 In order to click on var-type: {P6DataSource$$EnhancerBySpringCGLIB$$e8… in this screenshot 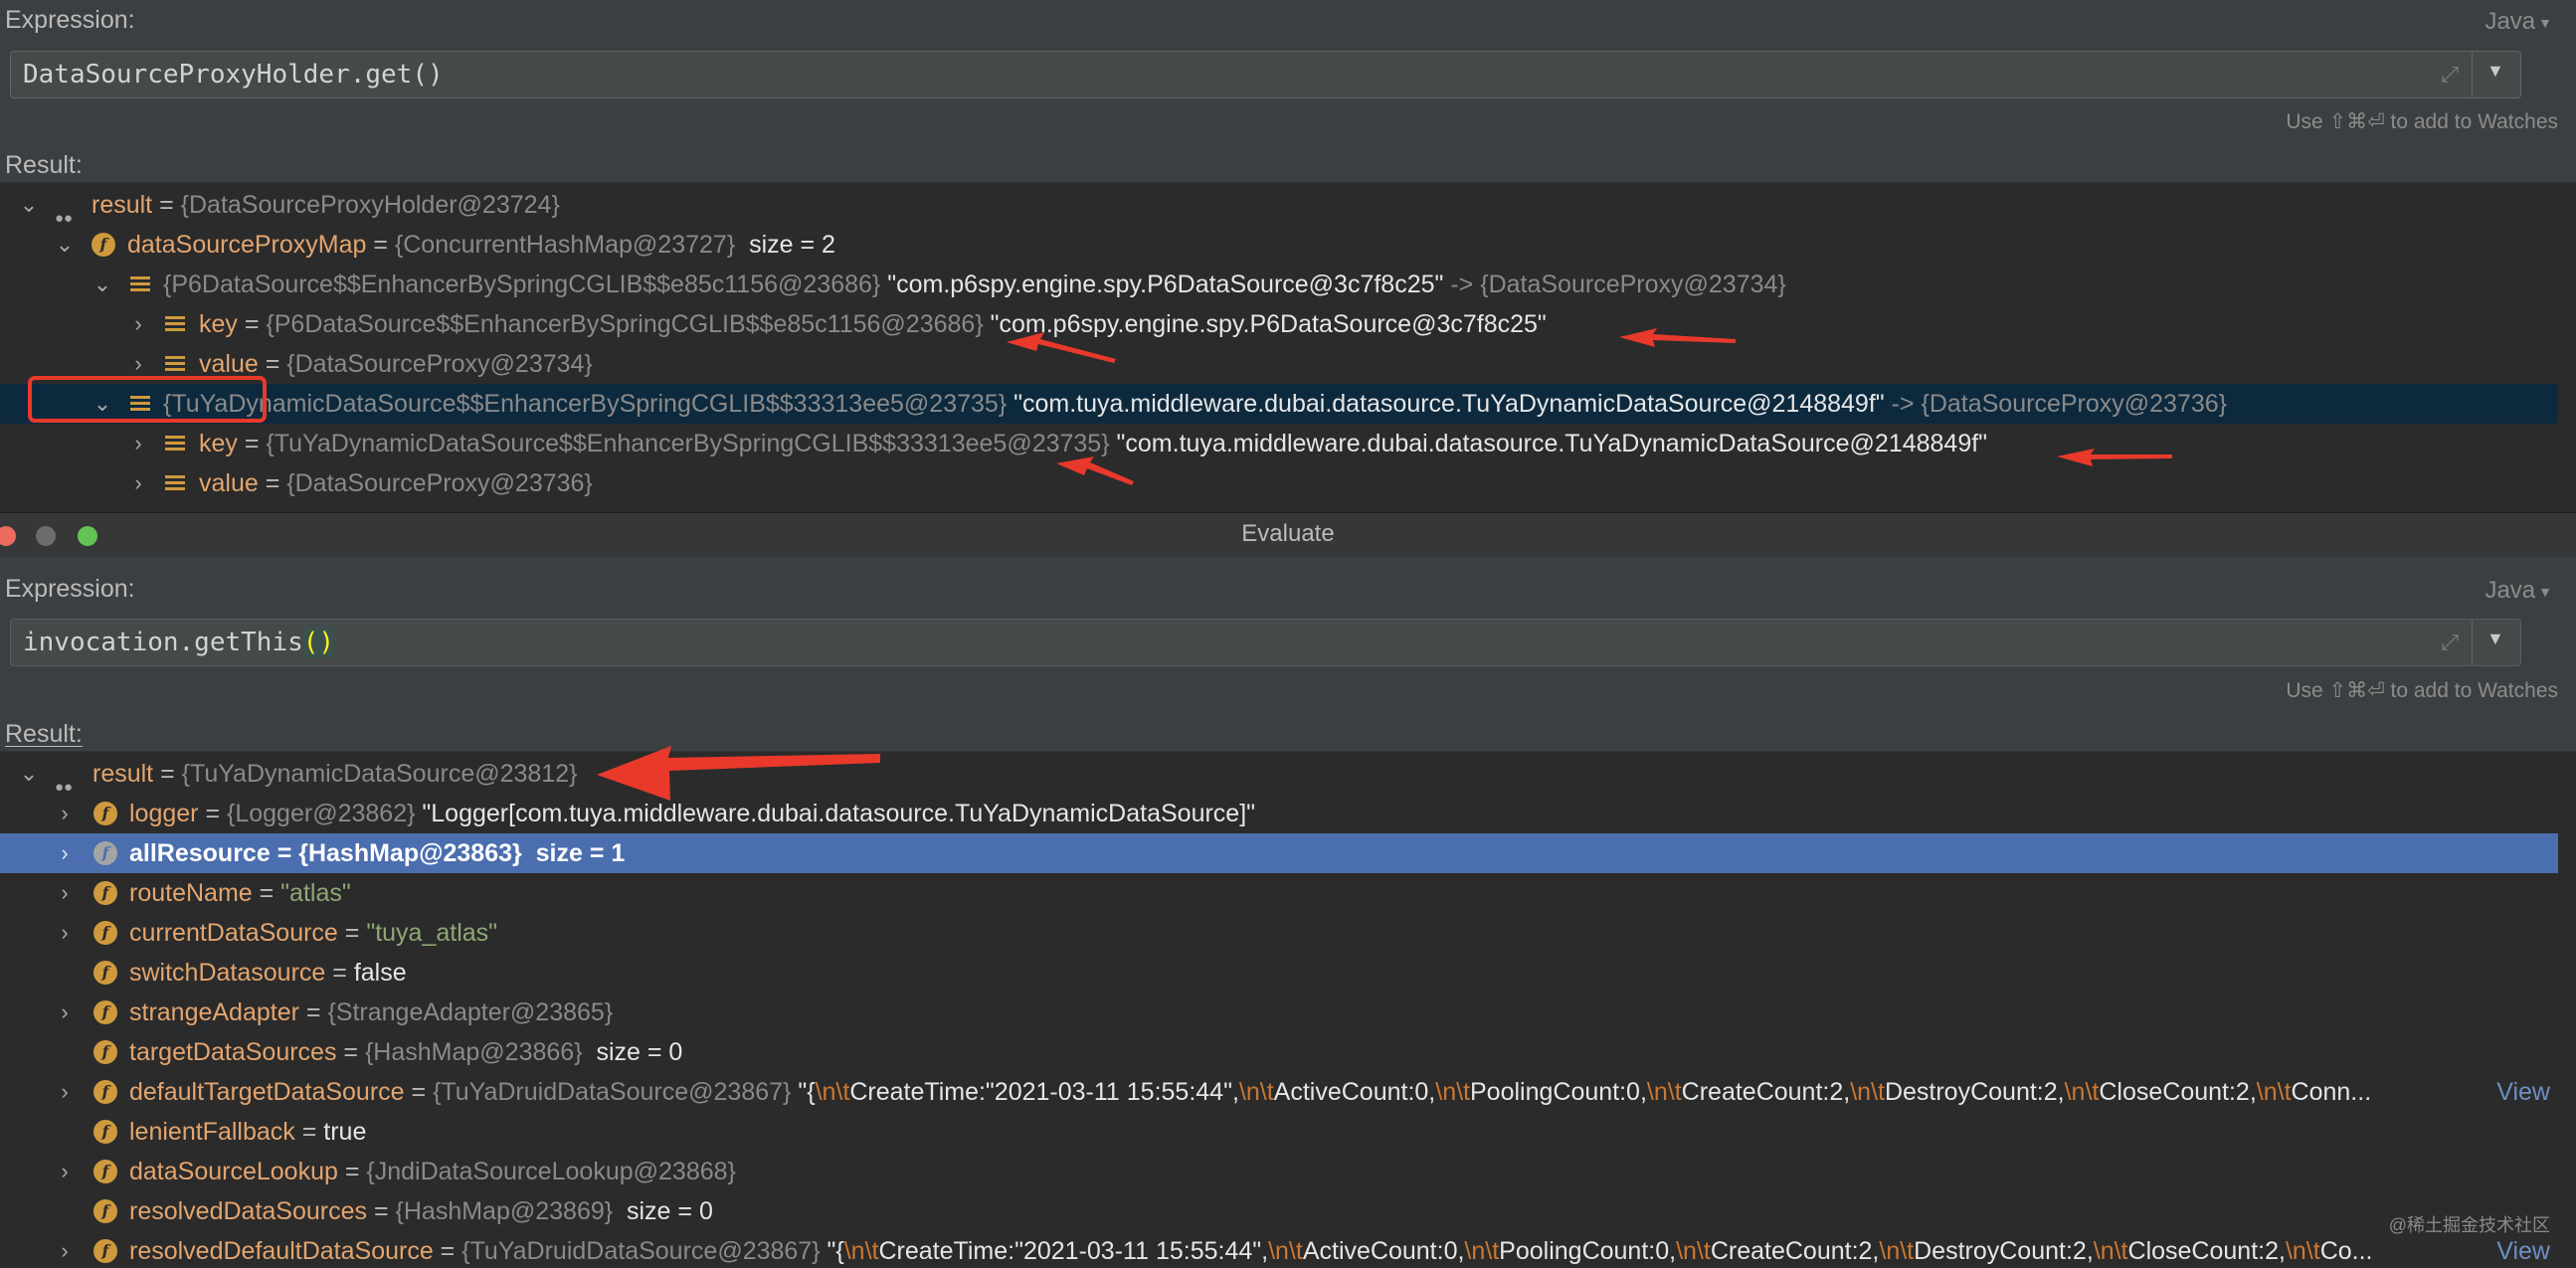, I will do `click(625, 324)`.